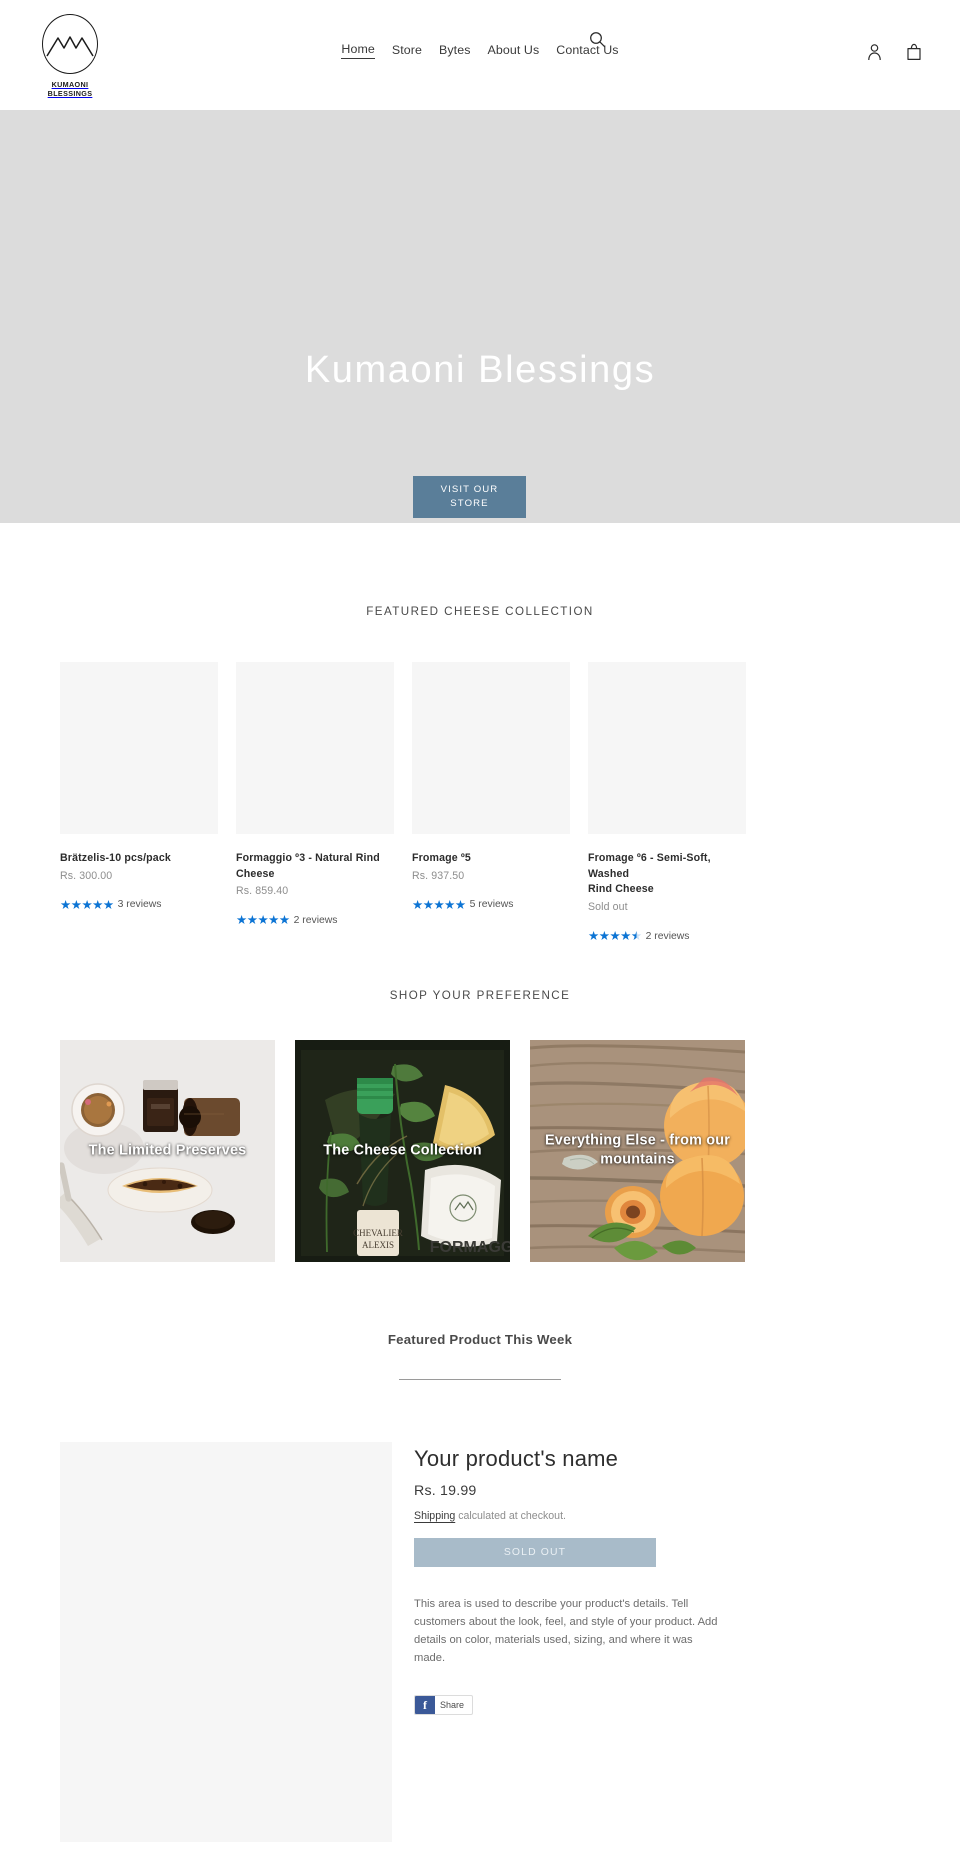 This screenshot has height=1875, width=960. What do you see at coordinates (579, 1516) in the screenshot?
I see `shipping-note: Shipping calculated at checkout.` at bounding box center [579, 1516].